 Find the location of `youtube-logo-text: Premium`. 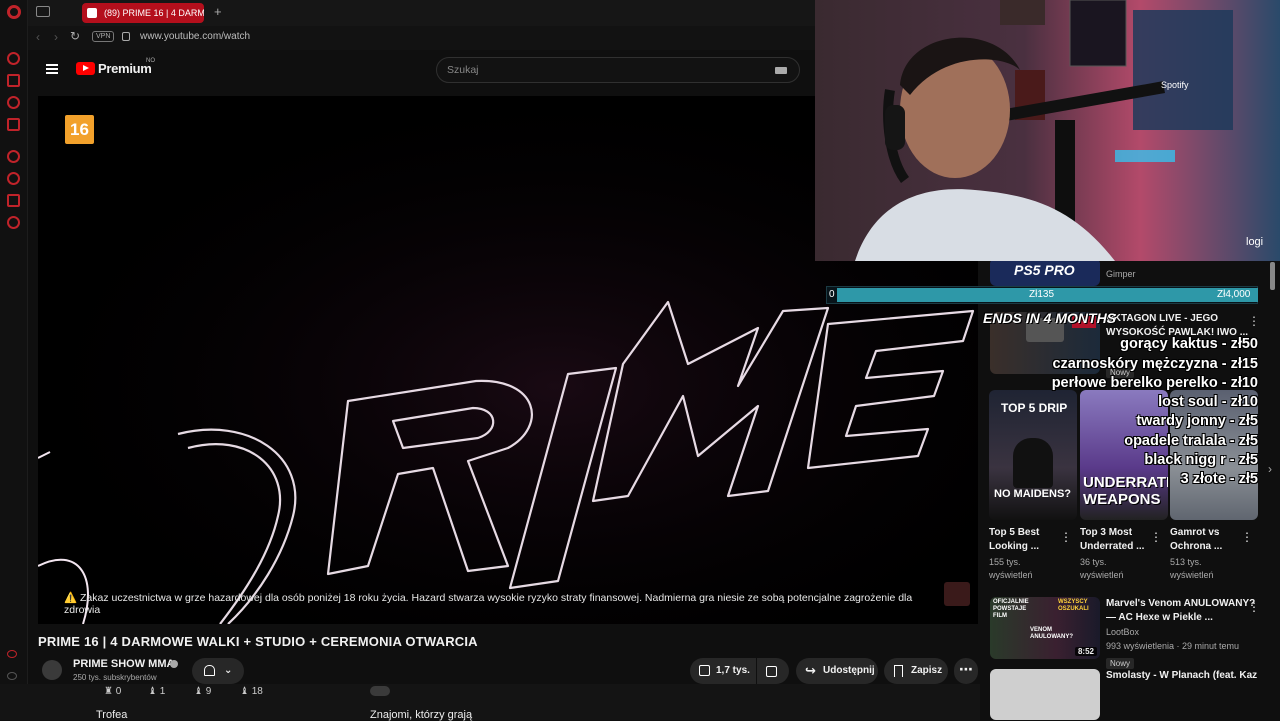

youtube-logo-text: Premium is located at coordinates (125, 68).